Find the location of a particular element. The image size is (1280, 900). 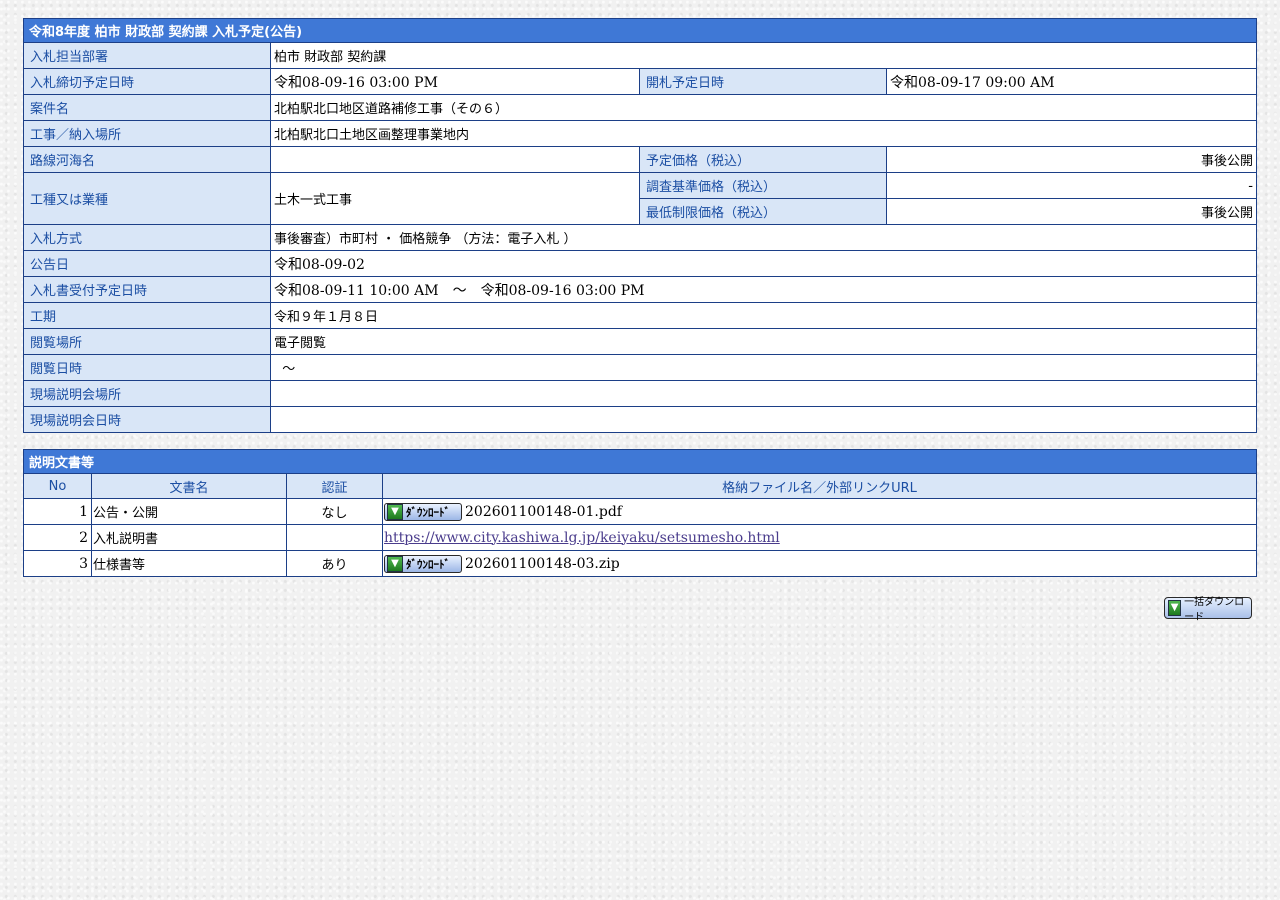

min-price-value: 事後公開 is located at coordinates (1071, 211).